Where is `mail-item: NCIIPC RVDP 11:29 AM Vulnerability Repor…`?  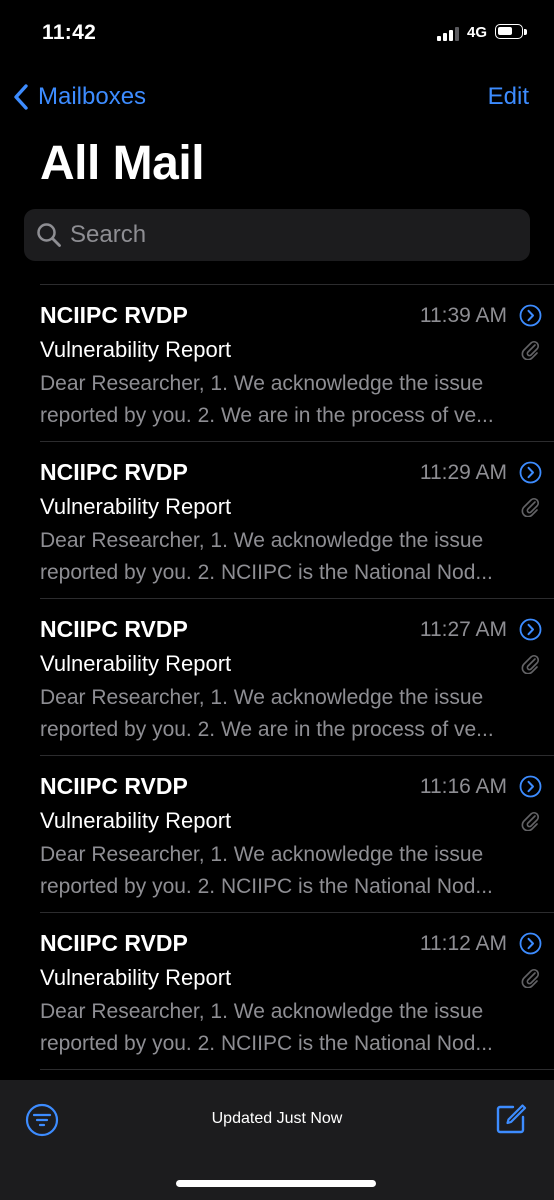
mail-item: NCIIPC RVDP 11:29 AM Vulnerability Repor… is located at coordinates (277, 520).